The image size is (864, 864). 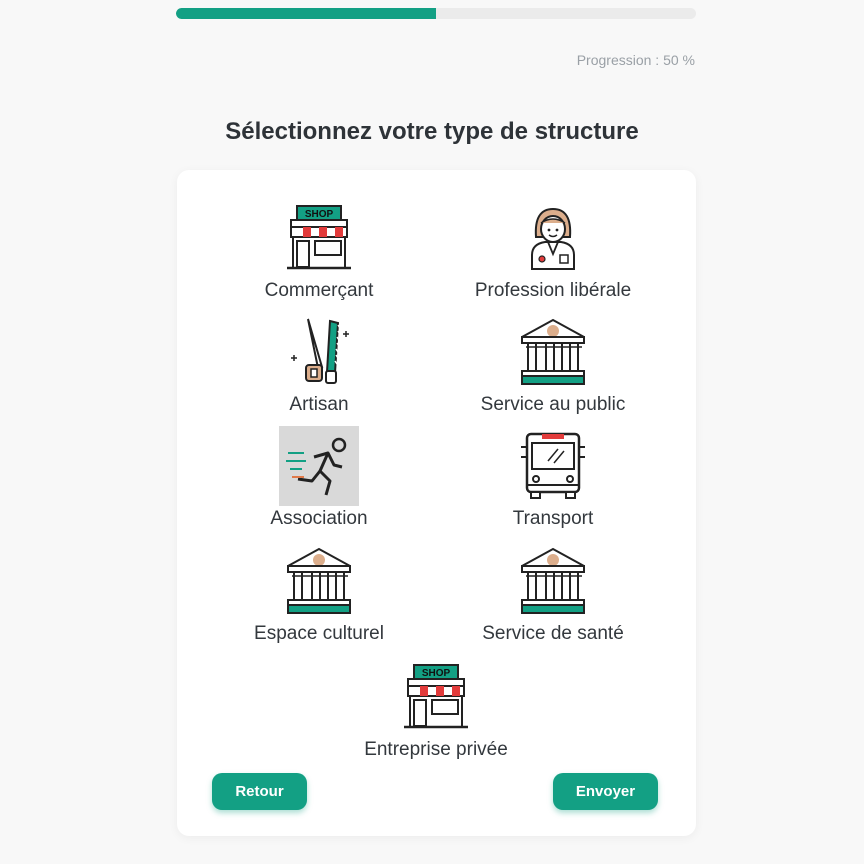 What do you see at coordinates (319, 633) in the screenshot?
I see `option-label: Espace culturel` at bounding box center [319, 633].